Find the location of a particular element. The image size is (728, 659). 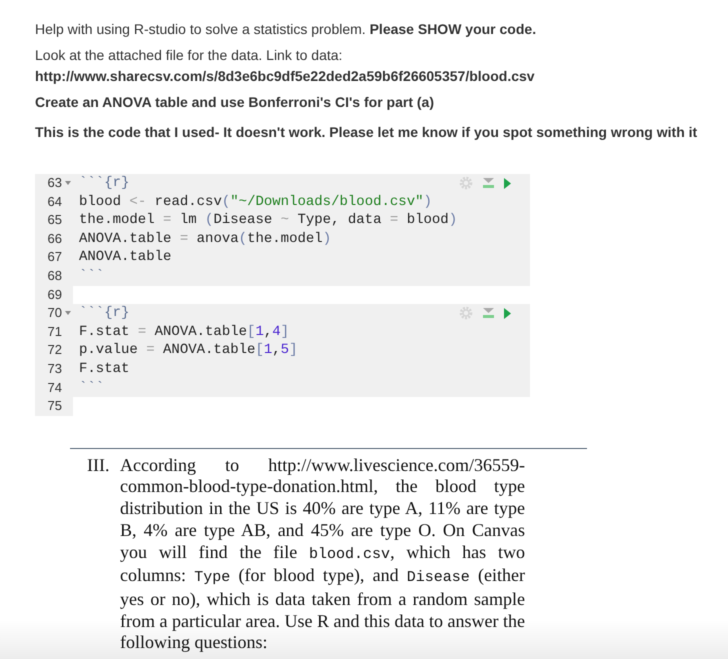

code-line: F.stat is located at coordinates (104, 369).